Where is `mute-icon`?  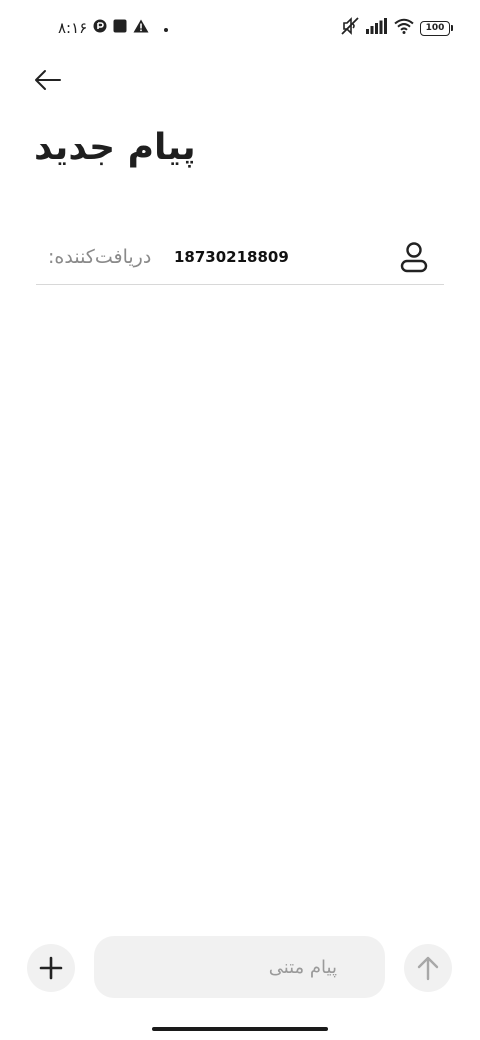
mute-icon is located at coordinates (350, 28).